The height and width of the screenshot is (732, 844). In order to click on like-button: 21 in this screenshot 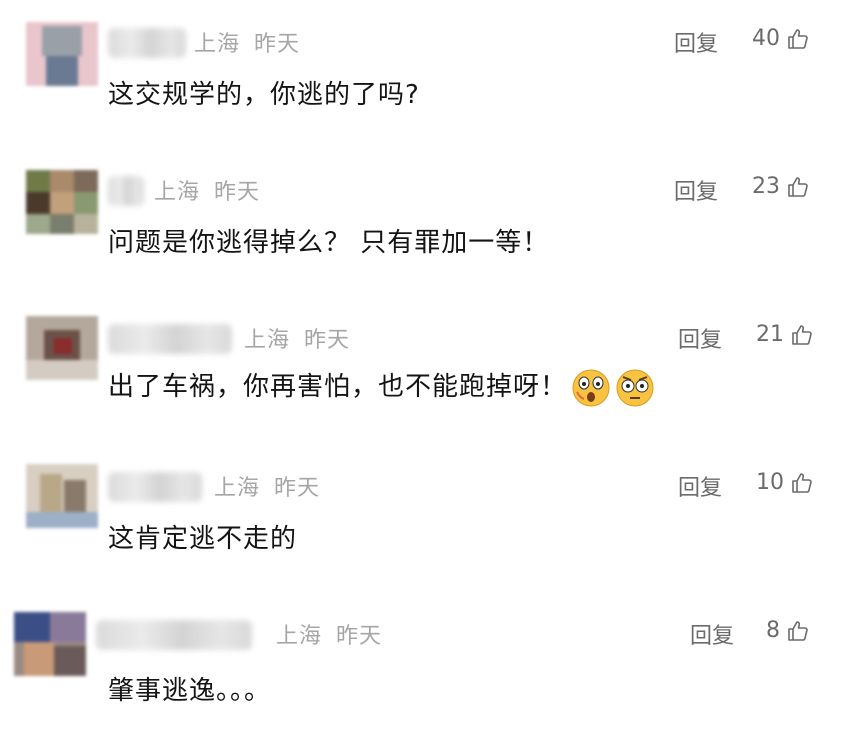, I will do `click(785, 334)`.